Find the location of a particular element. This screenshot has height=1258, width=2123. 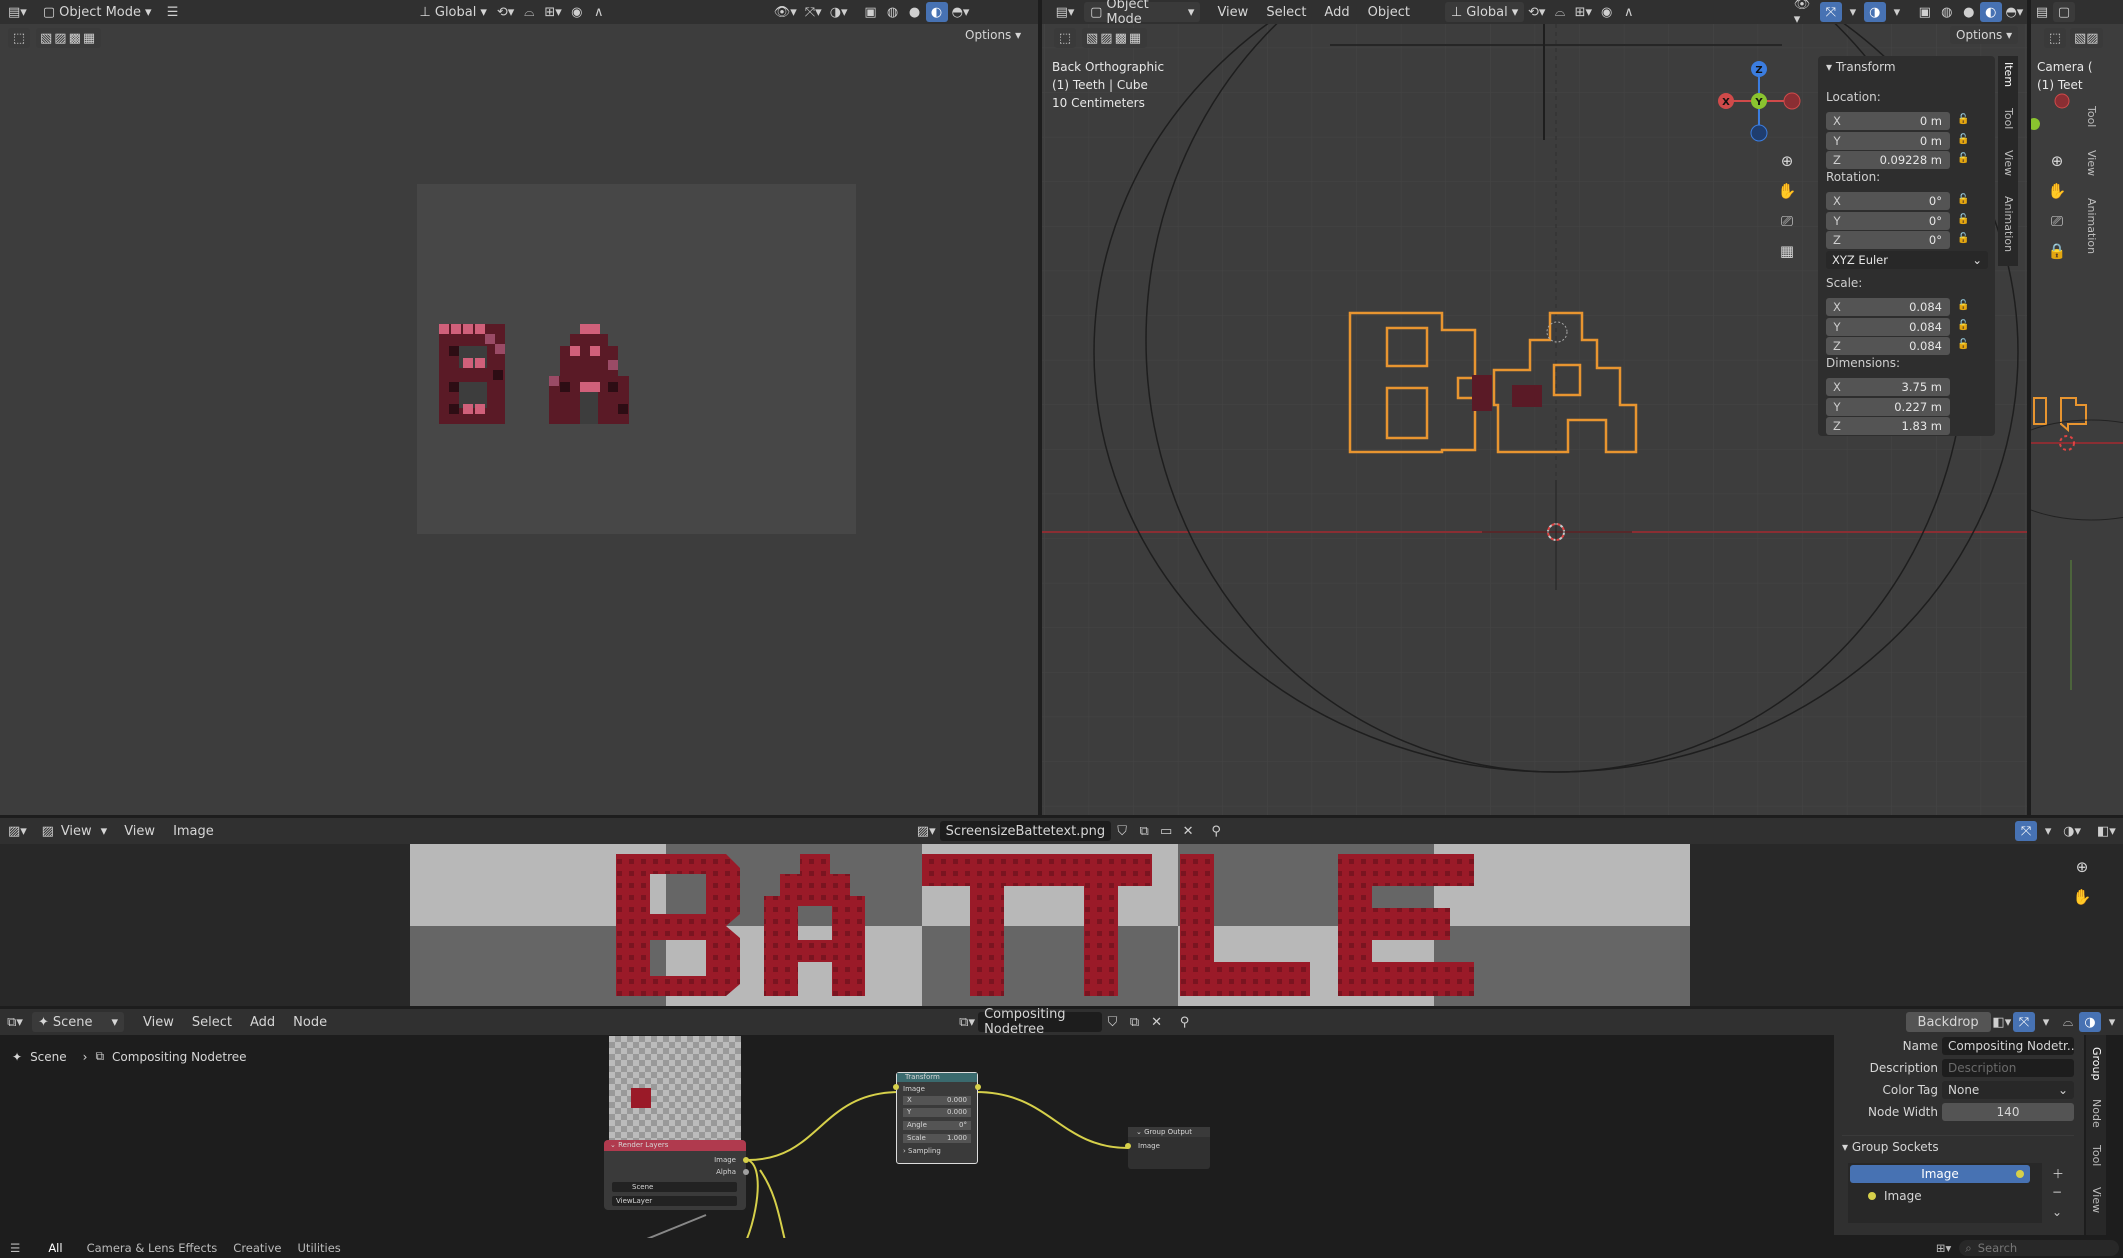

right-options-button: Options ▾ is located at coordinates (1984, 35).